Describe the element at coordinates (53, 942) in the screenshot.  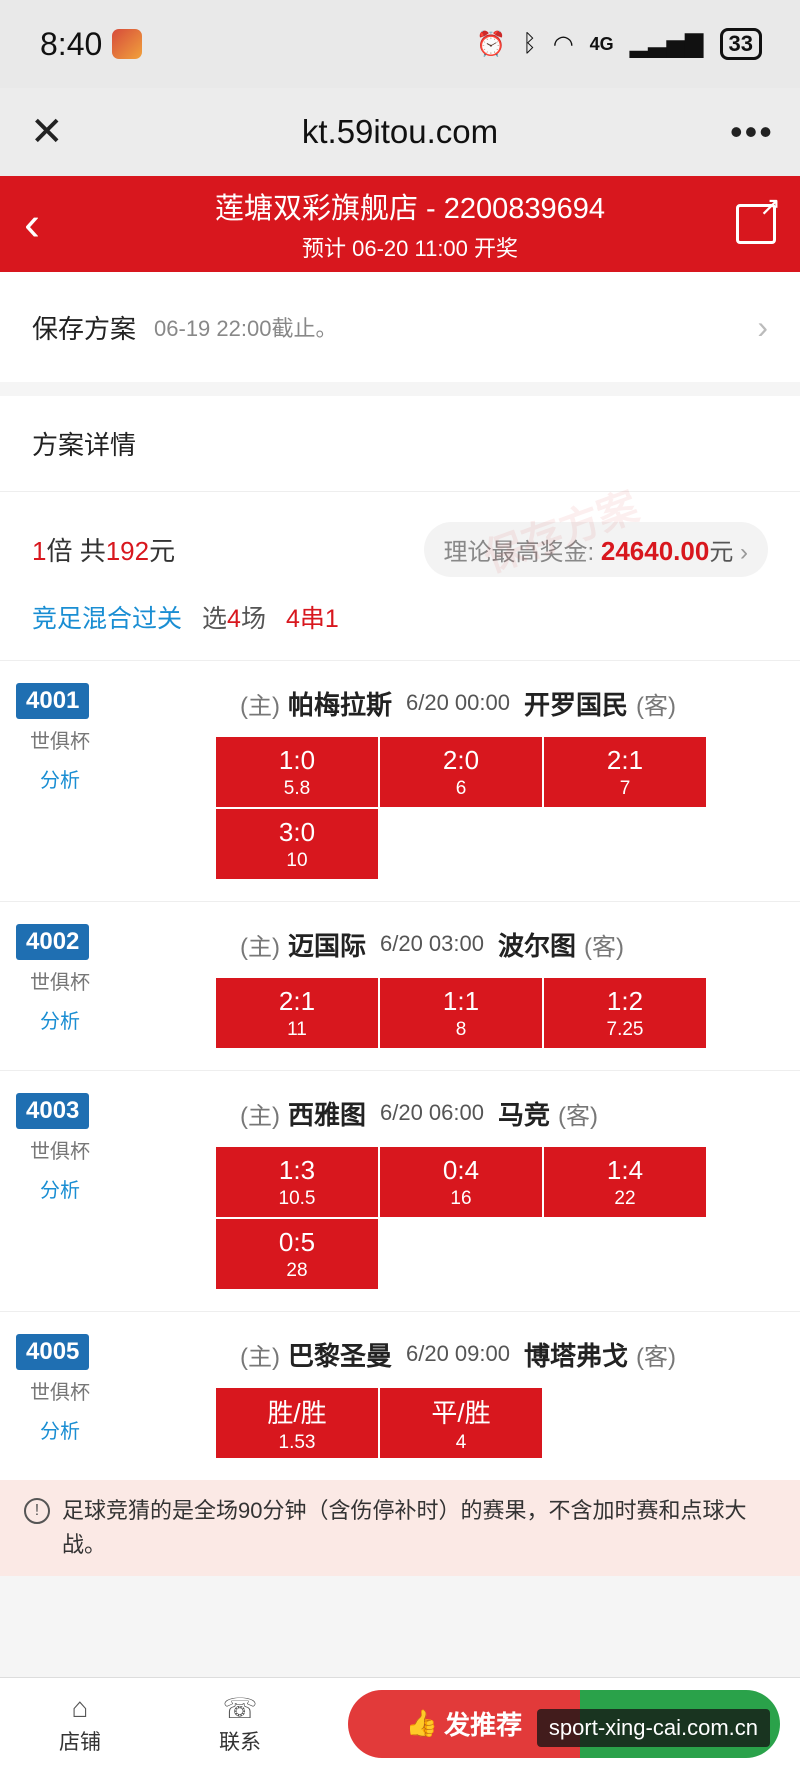
I see `match-code: 4002` at that location.